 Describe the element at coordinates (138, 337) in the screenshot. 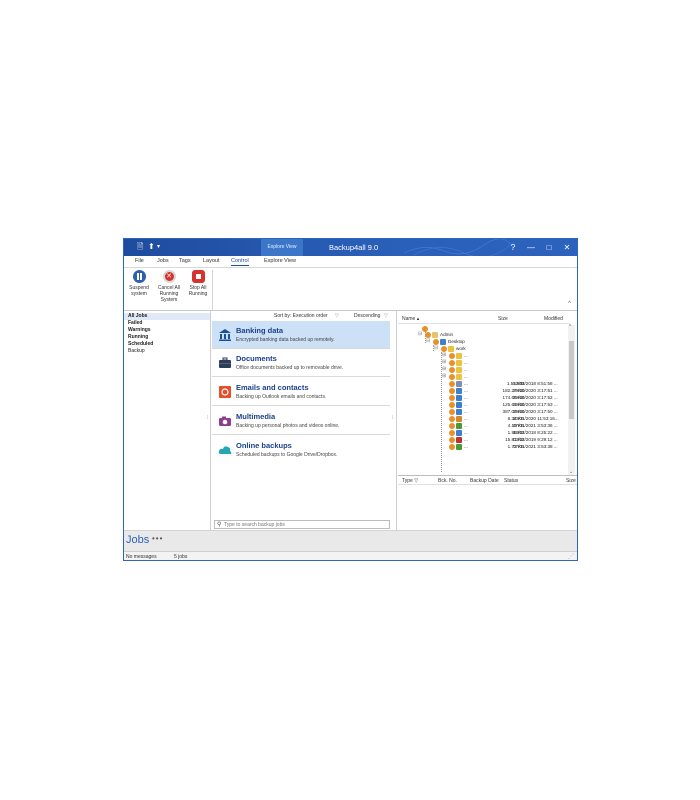

I see `filter-running: Running` at that location.